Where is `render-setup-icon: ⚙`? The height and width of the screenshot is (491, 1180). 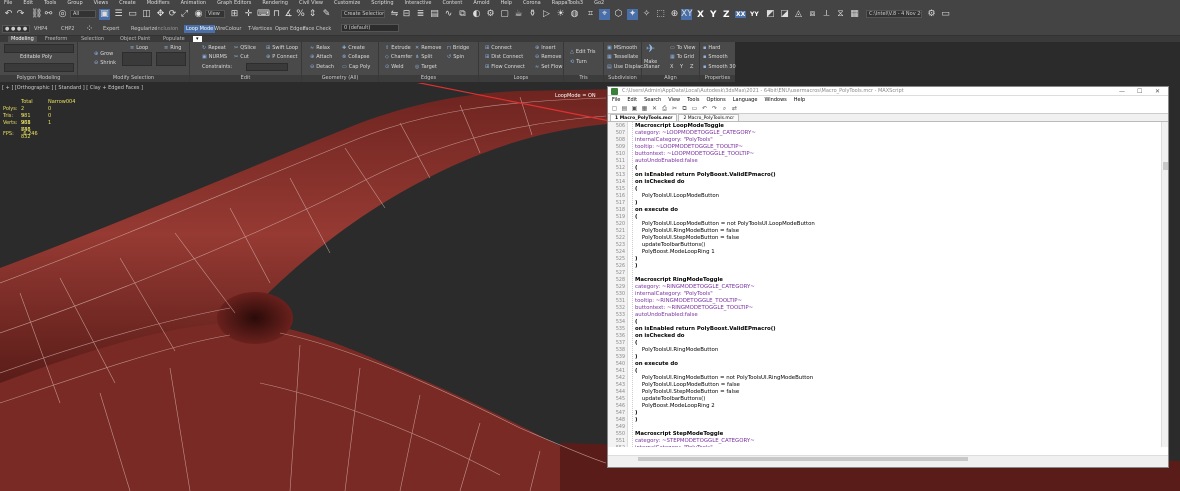
render-setup-icon: ⚙ is located at coordinates (490, 14).